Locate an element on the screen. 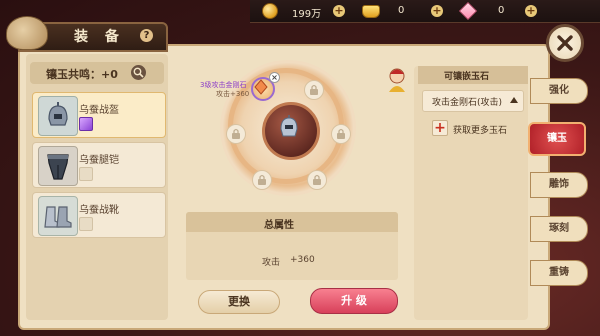 Image resolution: width=600 pixels, height=336 pixels. gem-currency-icon is located at coordinates (468, 11).